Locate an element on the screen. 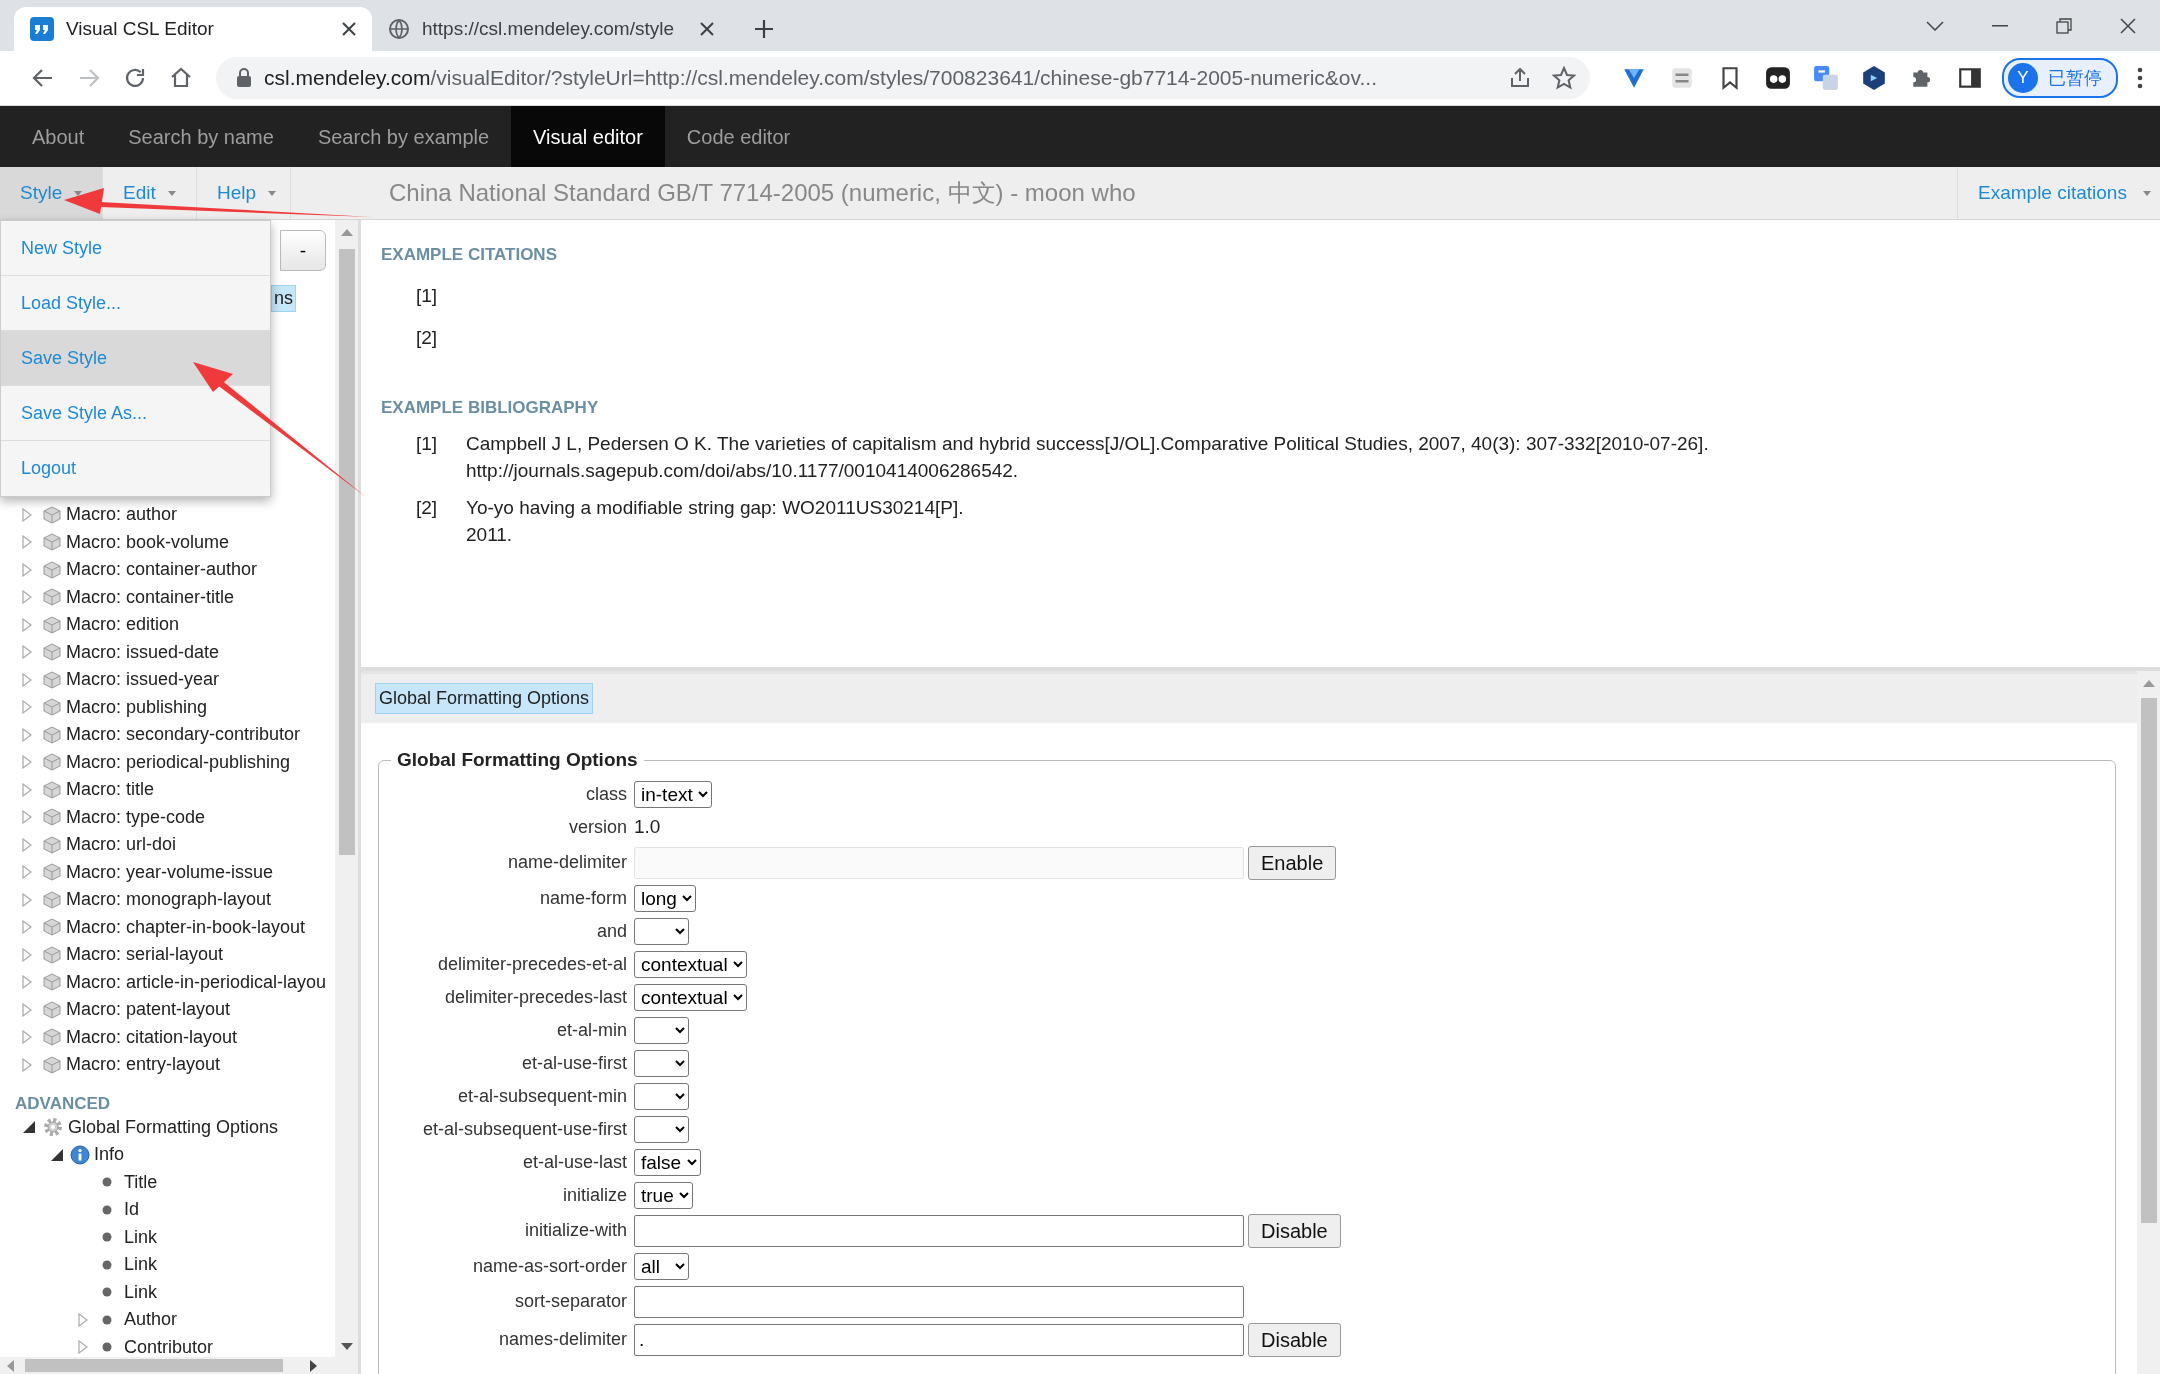 The height and width of the screenshot is (1374, 2160). tree-item: Title is located at coordinates (141, 1182).